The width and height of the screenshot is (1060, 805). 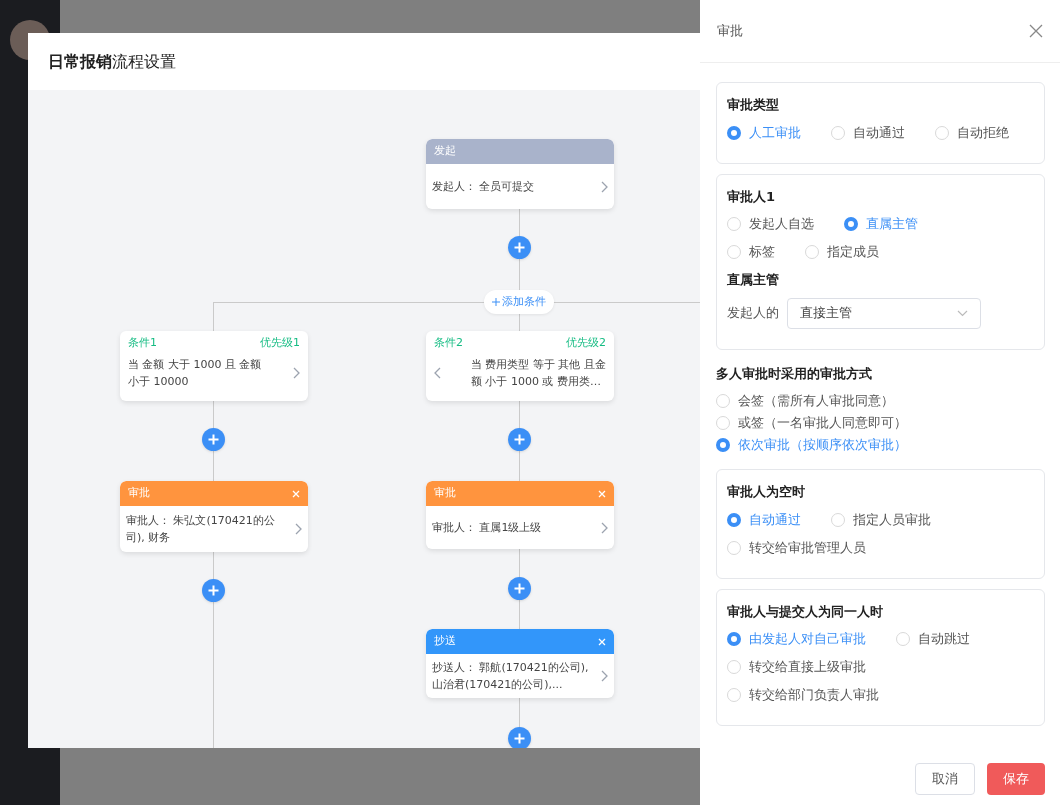 I want to click on radio-option: 指定成员, so click(x=842, y=252).